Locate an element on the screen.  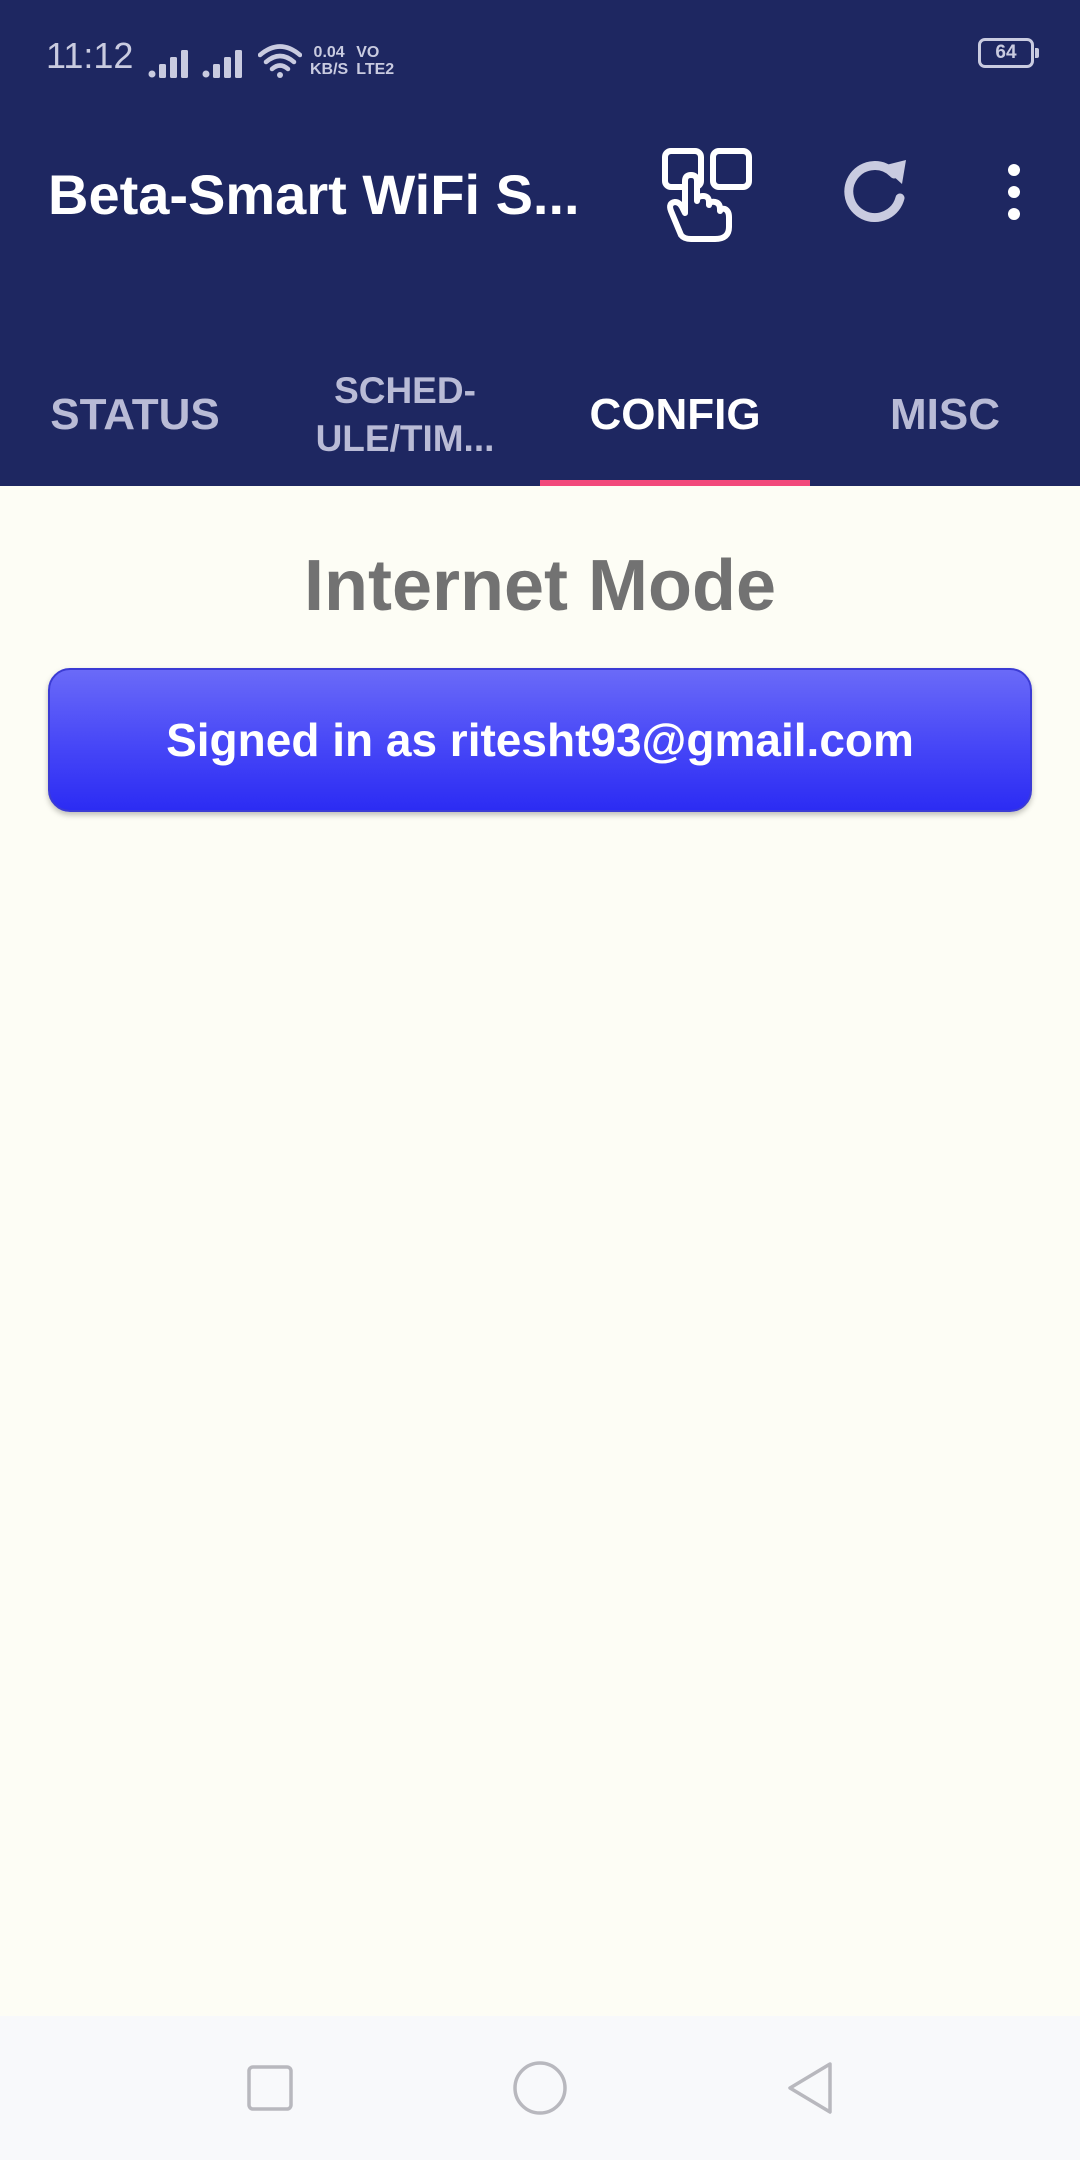
volte-indicator: VO LTE2 is located at coordinates (375, 61).